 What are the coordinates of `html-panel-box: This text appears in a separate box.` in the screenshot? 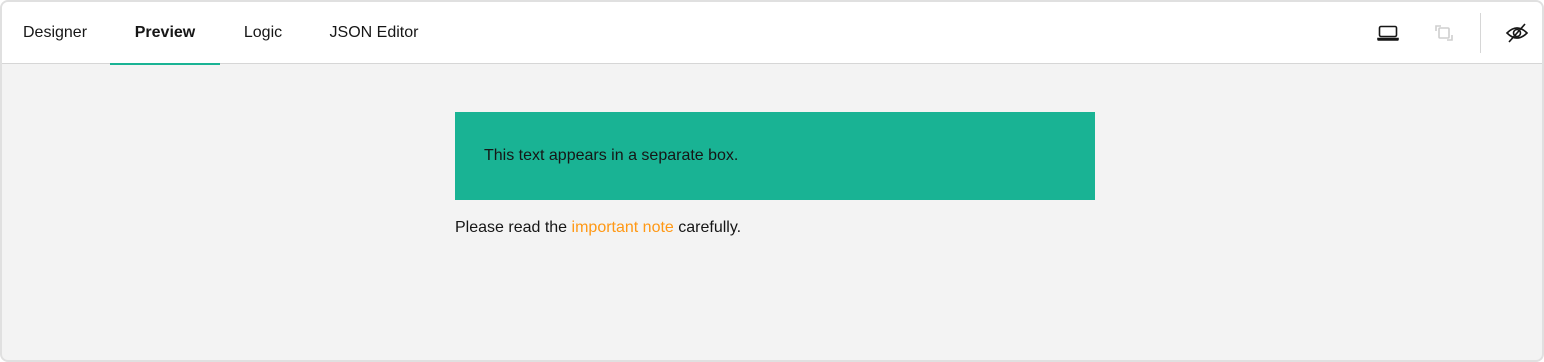 It's located at (775, 156).